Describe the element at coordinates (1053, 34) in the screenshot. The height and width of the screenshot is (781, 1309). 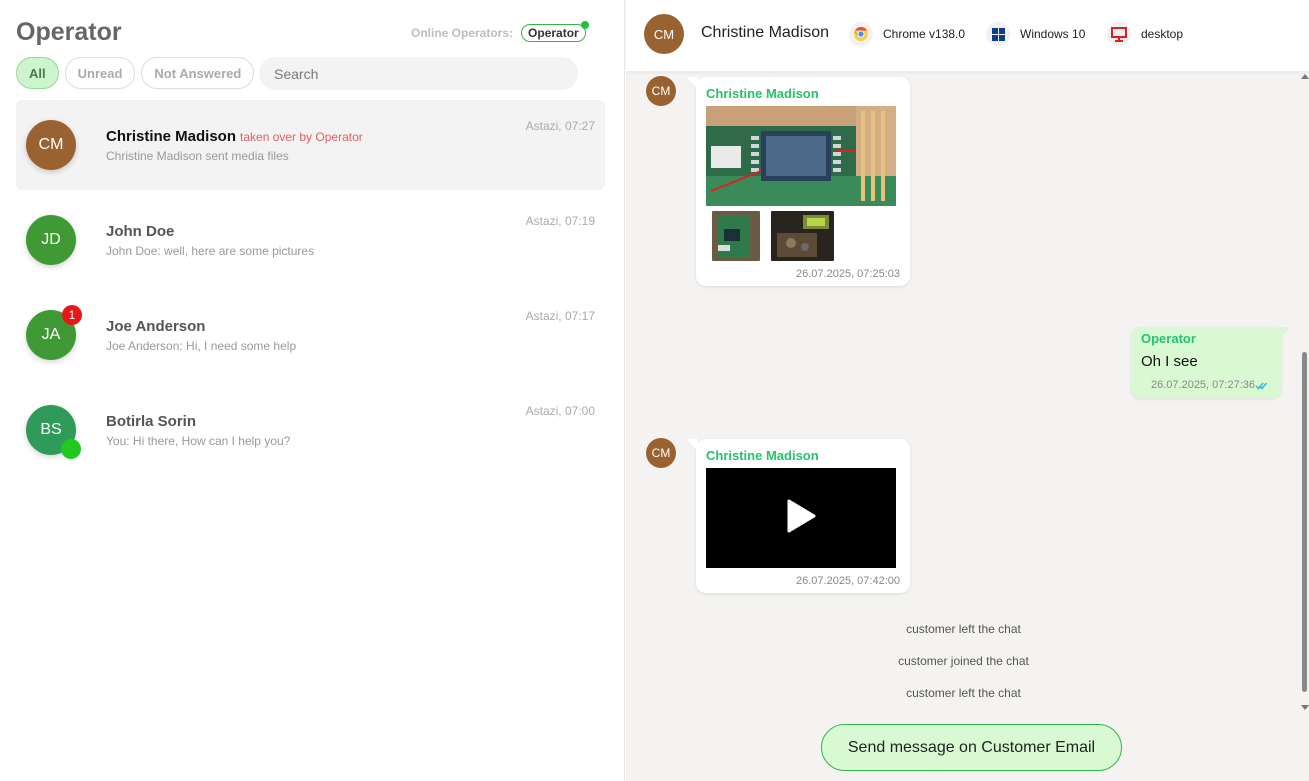
I see `os-label: Windows 10` at that location.